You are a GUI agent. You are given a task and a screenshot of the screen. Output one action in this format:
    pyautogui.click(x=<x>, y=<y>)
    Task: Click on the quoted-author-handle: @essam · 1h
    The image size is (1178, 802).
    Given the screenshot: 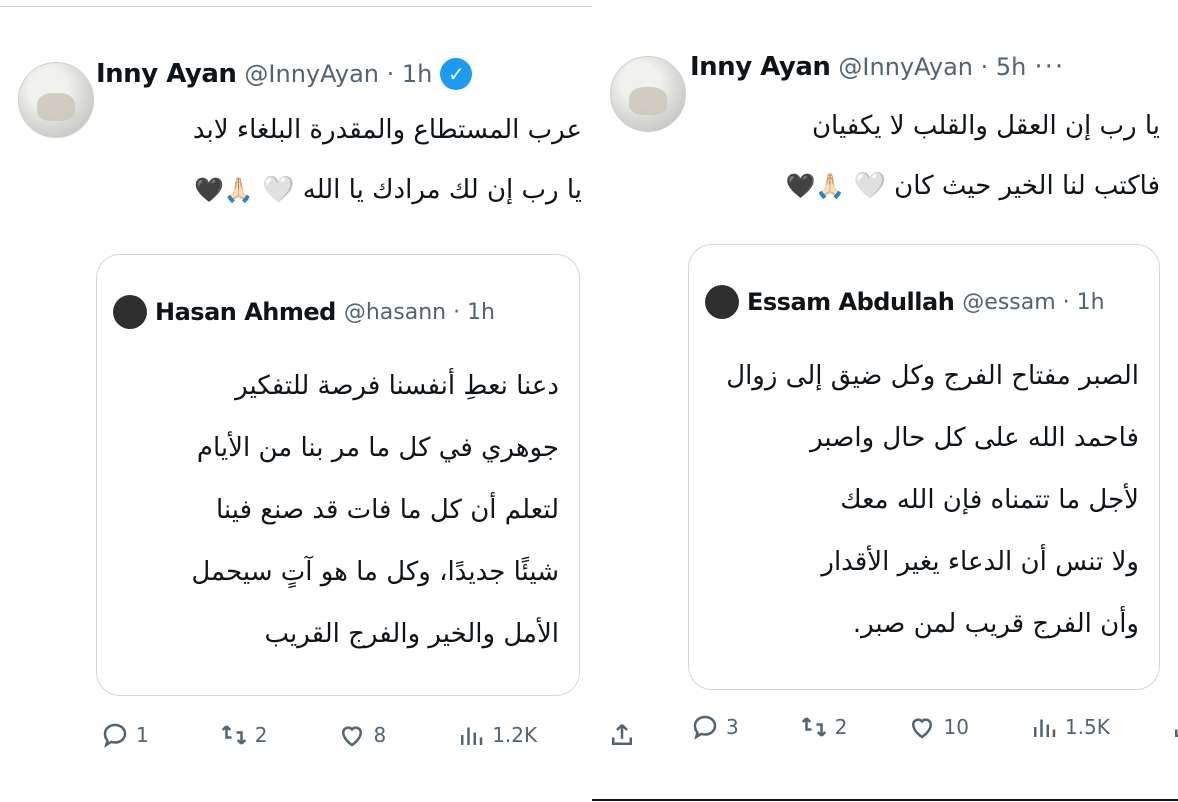 What is the action you would take?
    pyautogui.click(x=1033, y=302)
    